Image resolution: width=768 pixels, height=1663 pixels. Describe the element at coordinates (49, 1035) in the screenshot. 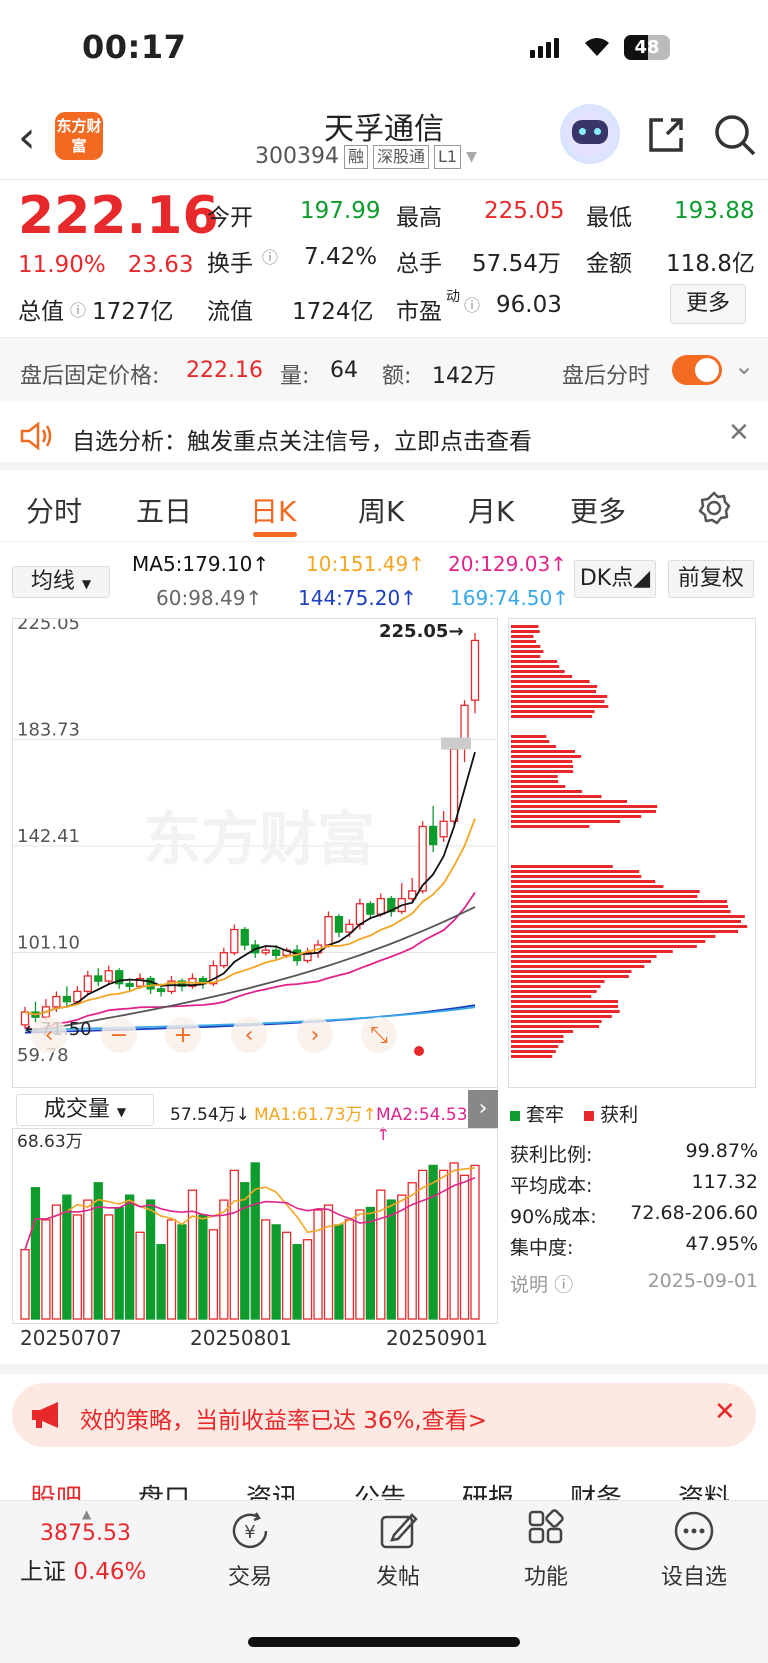

I see `zoom-control-icon: ‹` at that location.